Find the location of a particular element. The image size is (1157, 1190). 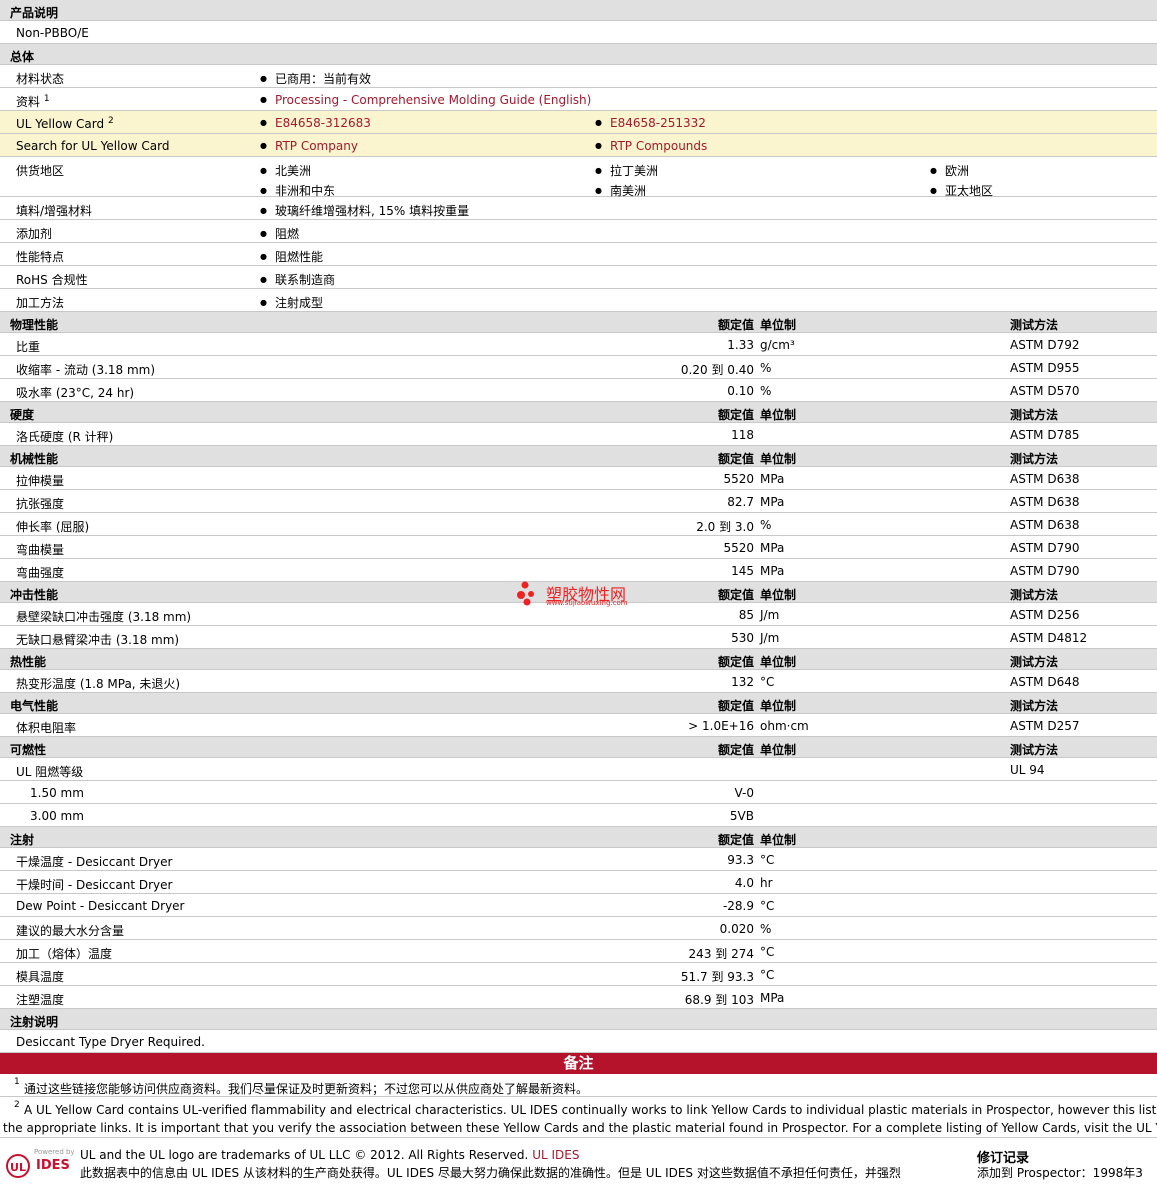

table-row: 伸长率 (屈服) 2.0 到 3.0% ASTM D638 is located at coordinates (578, 524).